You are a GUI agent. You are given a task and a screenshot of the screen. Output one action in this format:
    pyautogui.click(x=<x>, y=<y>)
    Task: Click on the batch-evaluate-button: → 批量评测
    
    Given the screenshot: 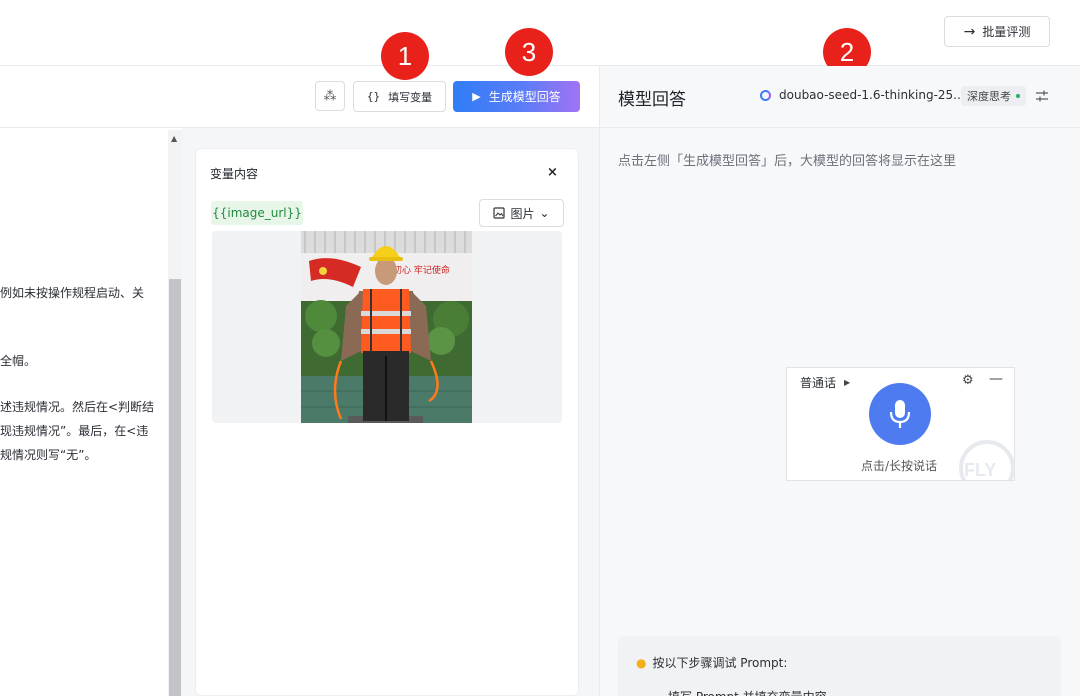 What is the action you would take?
    pyautogui.click(x=997, y=31)
    